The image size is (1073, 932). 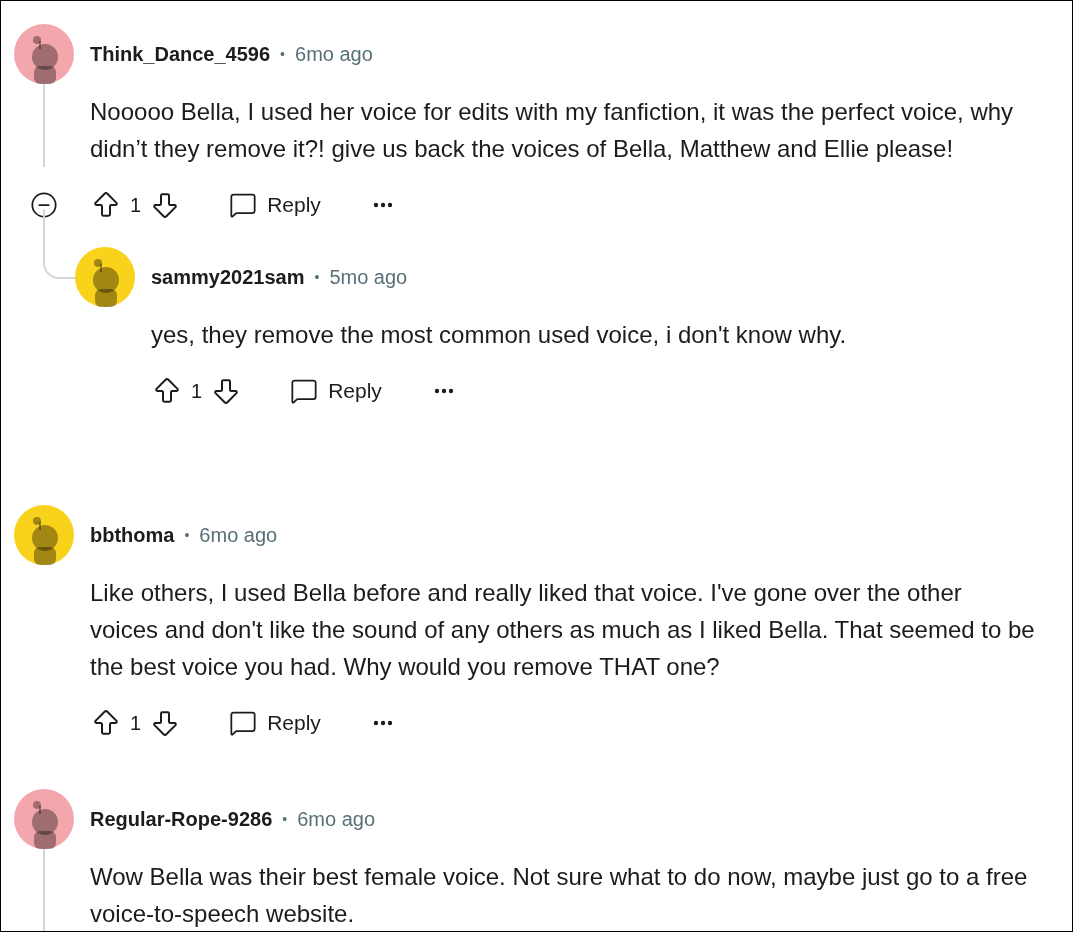 I want to click on comment-text: Like others, I used Bella before and really liked that voice. I've gone over the other voices and don't like the sound of any others as much as I liked Bella. That seemed to be the best voice you had. Why would you remove THAT one?, so click(x=562, y=630).